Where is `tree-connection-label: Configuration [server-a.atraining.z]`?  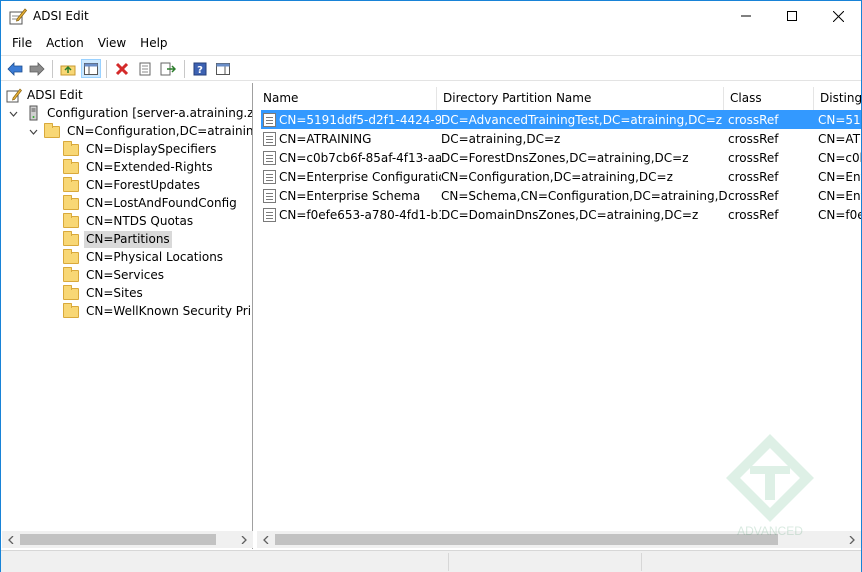 tree-connection-label: Configuration [server-a.atraining.z] is located at coordinates (150, 112).